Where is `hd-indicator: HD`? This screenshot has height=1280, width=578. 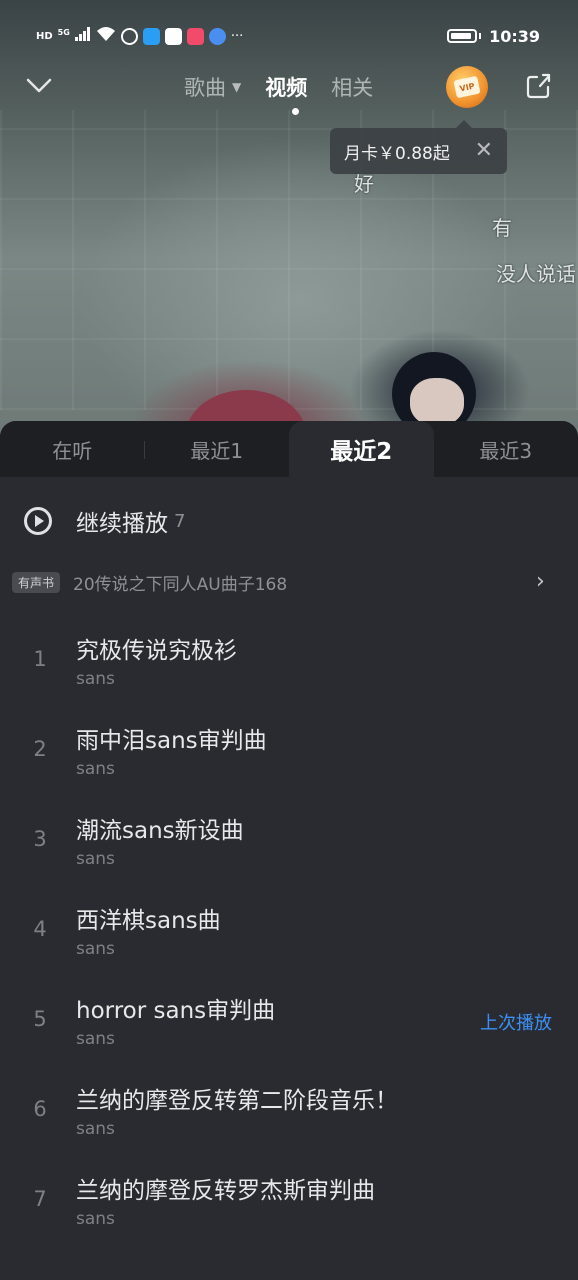
hd-indicator: HD is located at coordinates (44, 36).